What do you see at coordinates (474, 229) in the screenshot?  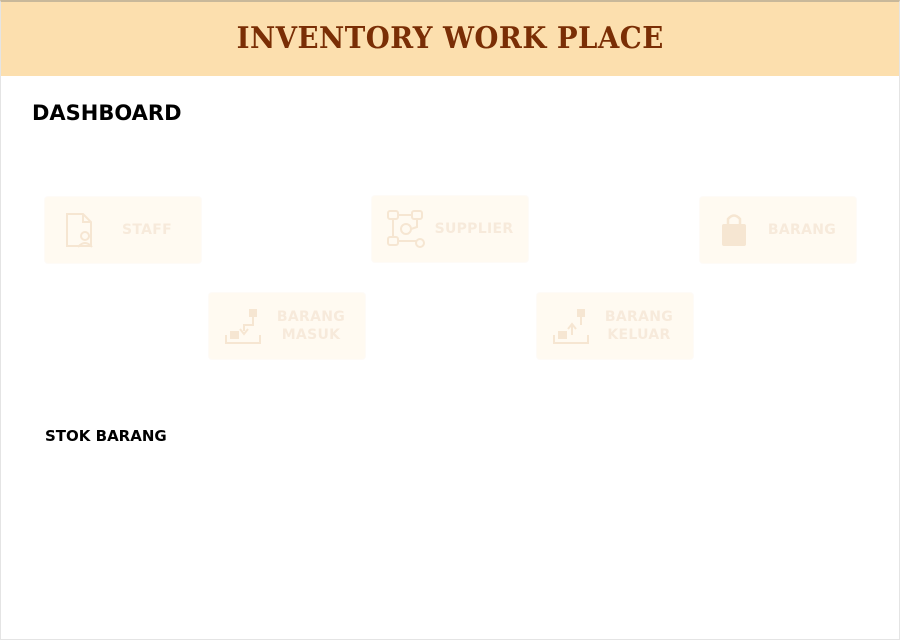 I see `supplier-tile-label: SUPPLIER` at bounding box center [474, 229].